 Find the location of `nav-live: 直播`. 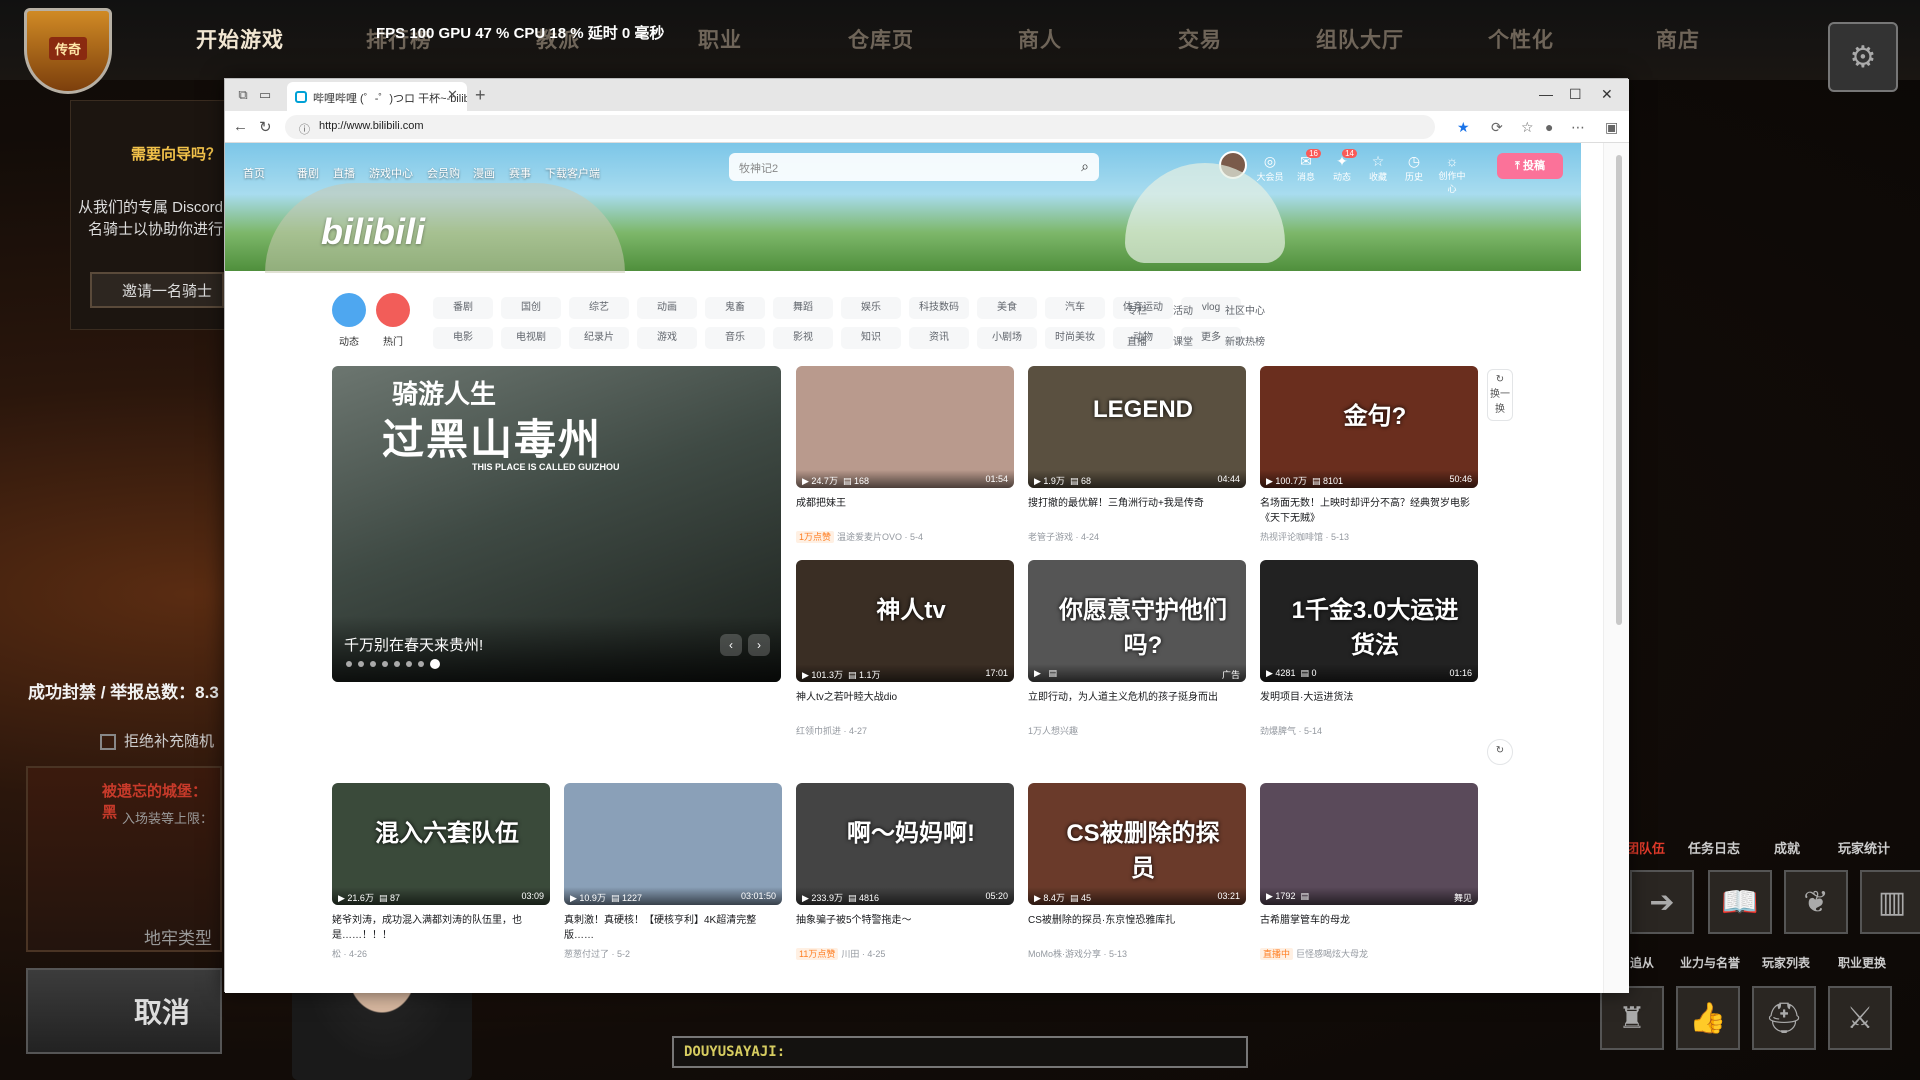

nav-live: 直播 is located at coordinates (344, 173).